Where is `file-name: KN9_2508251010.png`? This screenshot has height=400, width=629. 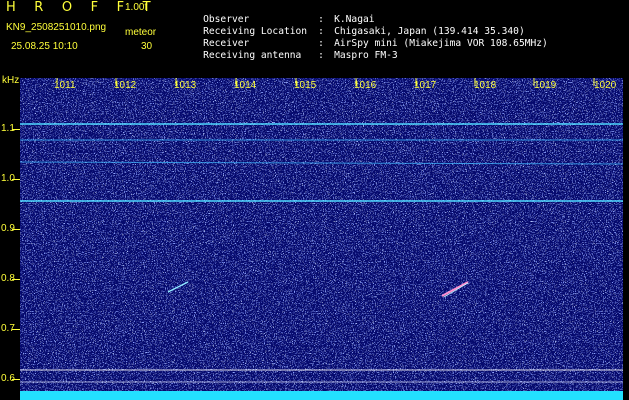 file-name: KN9_2508251010.png is located at coordinates (56, 27).